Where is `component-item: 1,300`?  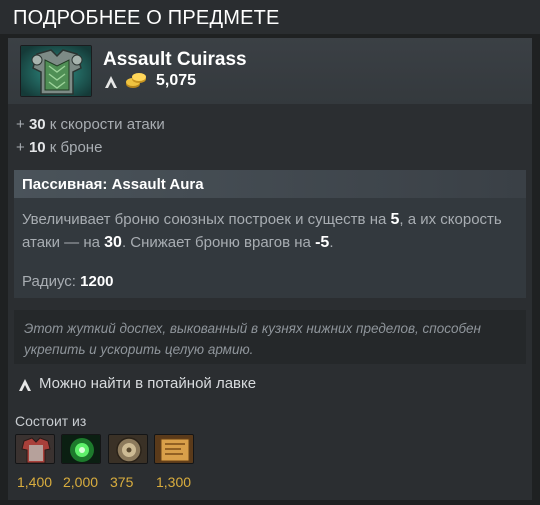
component-item: 1,300 is located at coordinates (174, 462).